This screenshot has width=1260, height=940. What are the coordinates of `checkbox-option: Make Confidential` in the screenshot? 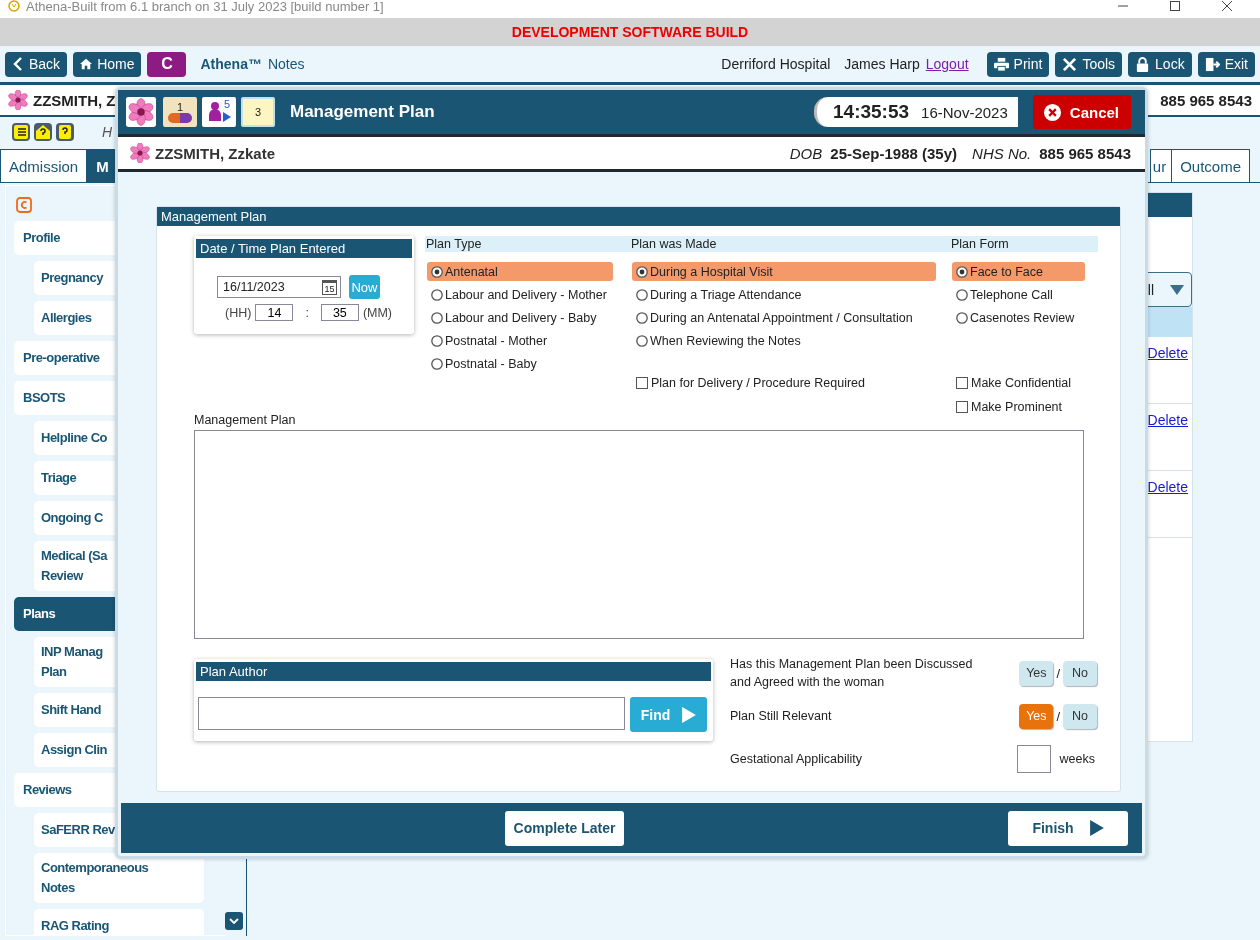 It's located at (1014, 383).